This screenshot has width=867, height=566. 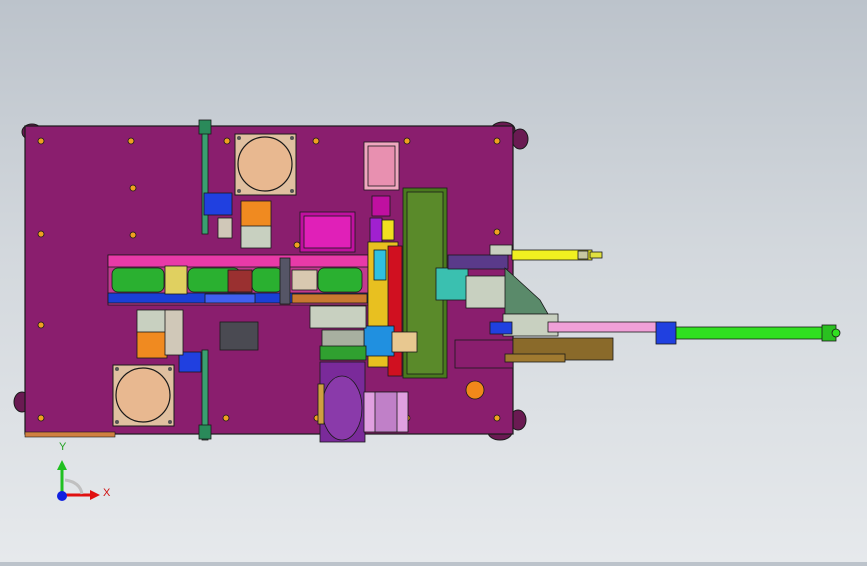 I want to click on magenta-housing, so click(x=327, y=232).